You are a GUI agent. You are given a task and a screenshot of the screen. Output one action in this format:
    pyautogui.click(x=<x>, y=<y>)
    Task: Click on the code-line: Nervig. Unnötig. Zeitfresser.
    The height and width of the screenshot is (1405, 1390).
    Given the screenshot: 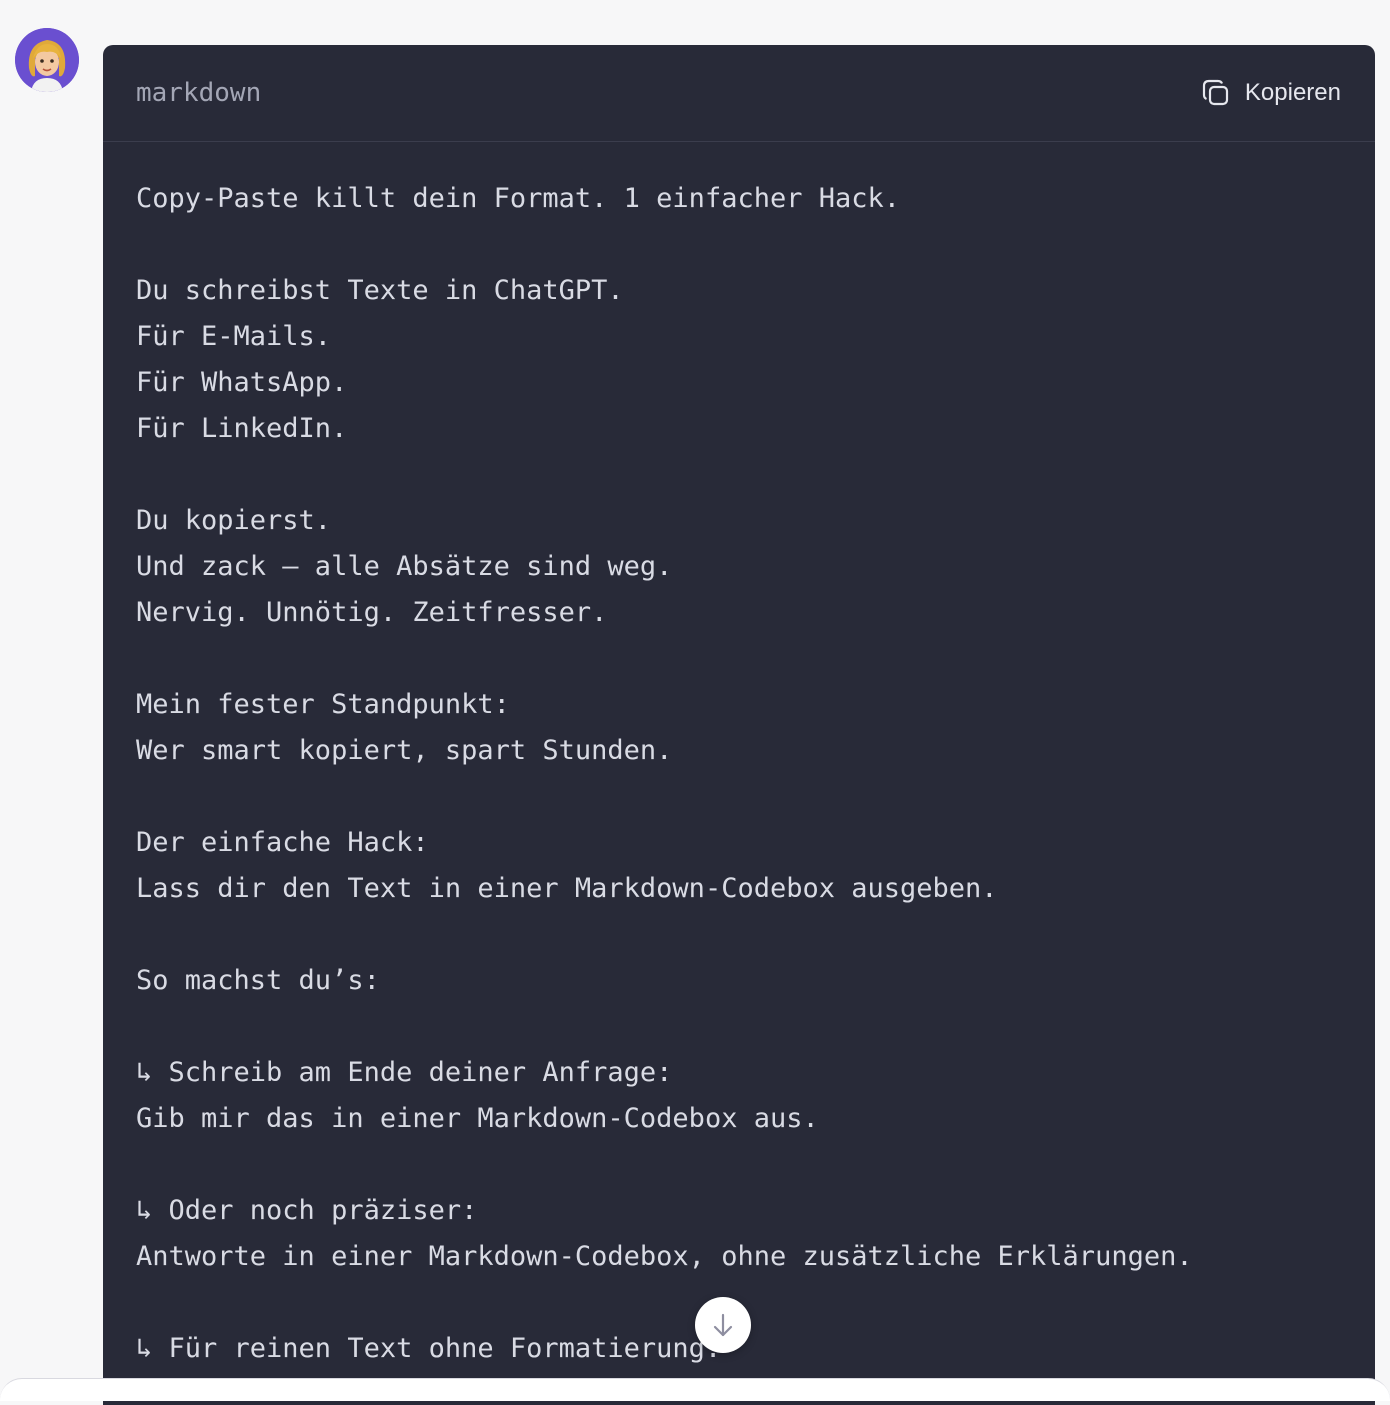 What is the action you would take?
    pyautogui.click(x=372, y=612)
    